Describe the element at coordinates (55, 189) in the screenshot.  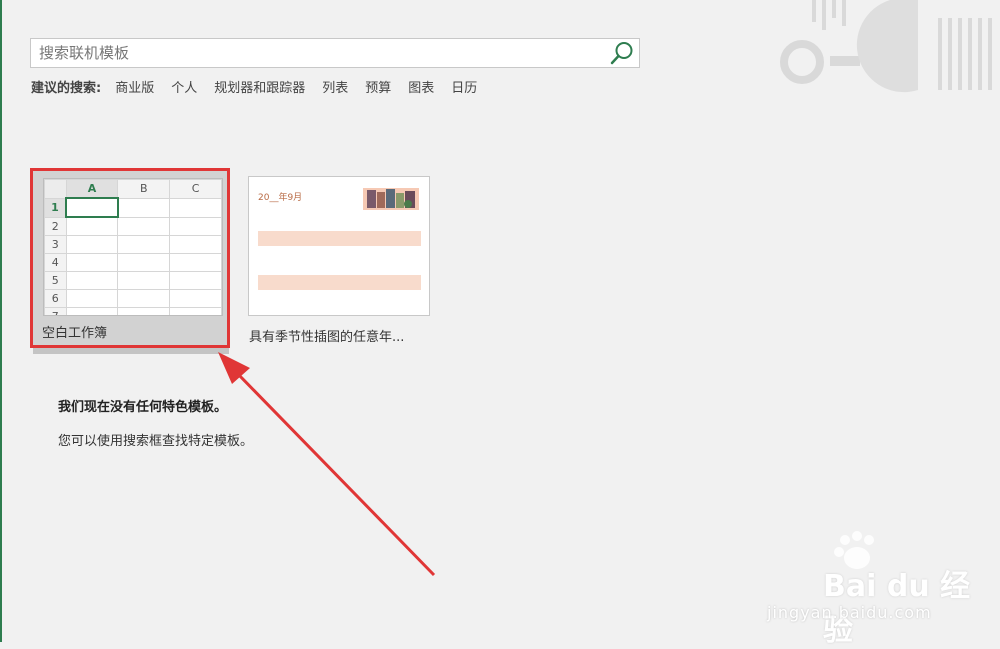
I see `grid-corner` at that location.